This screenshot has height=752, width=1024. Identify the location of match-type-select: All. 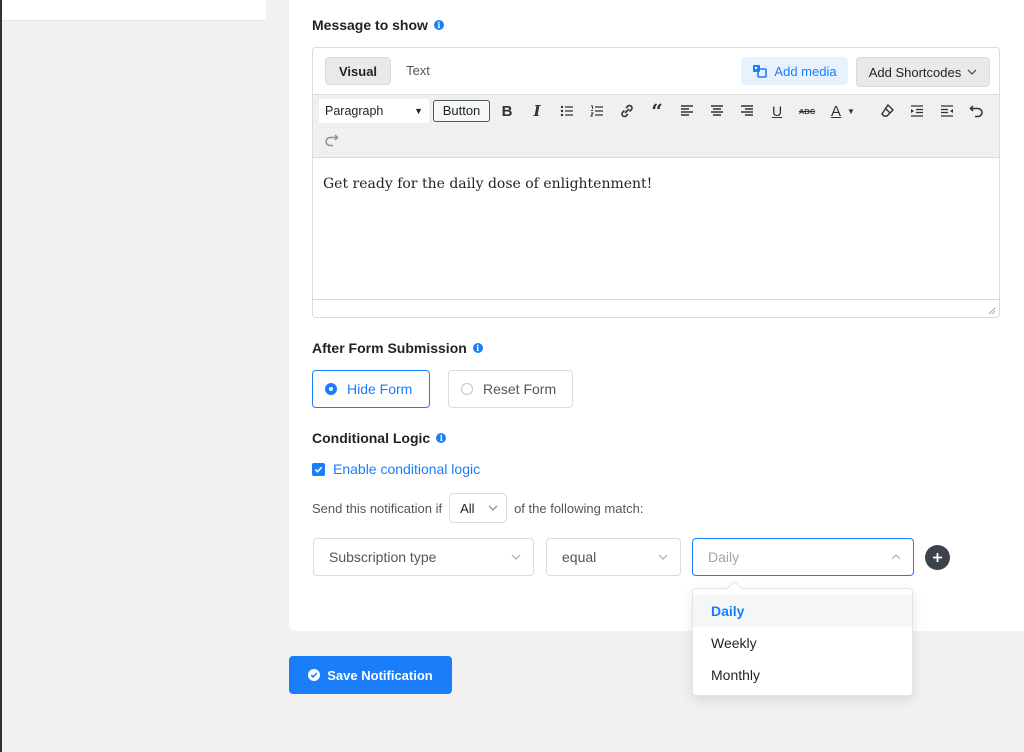
(478, 508).